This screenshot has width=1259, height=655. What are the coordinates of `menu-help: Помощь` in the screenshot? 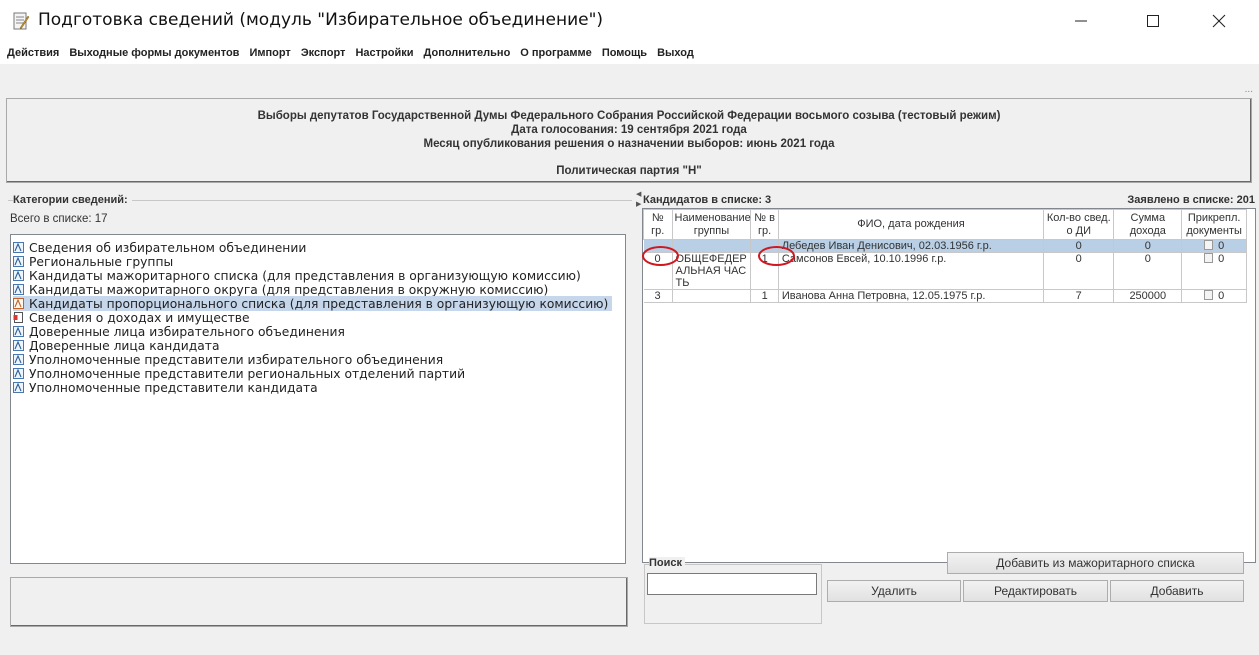 It's located at (624, 53).